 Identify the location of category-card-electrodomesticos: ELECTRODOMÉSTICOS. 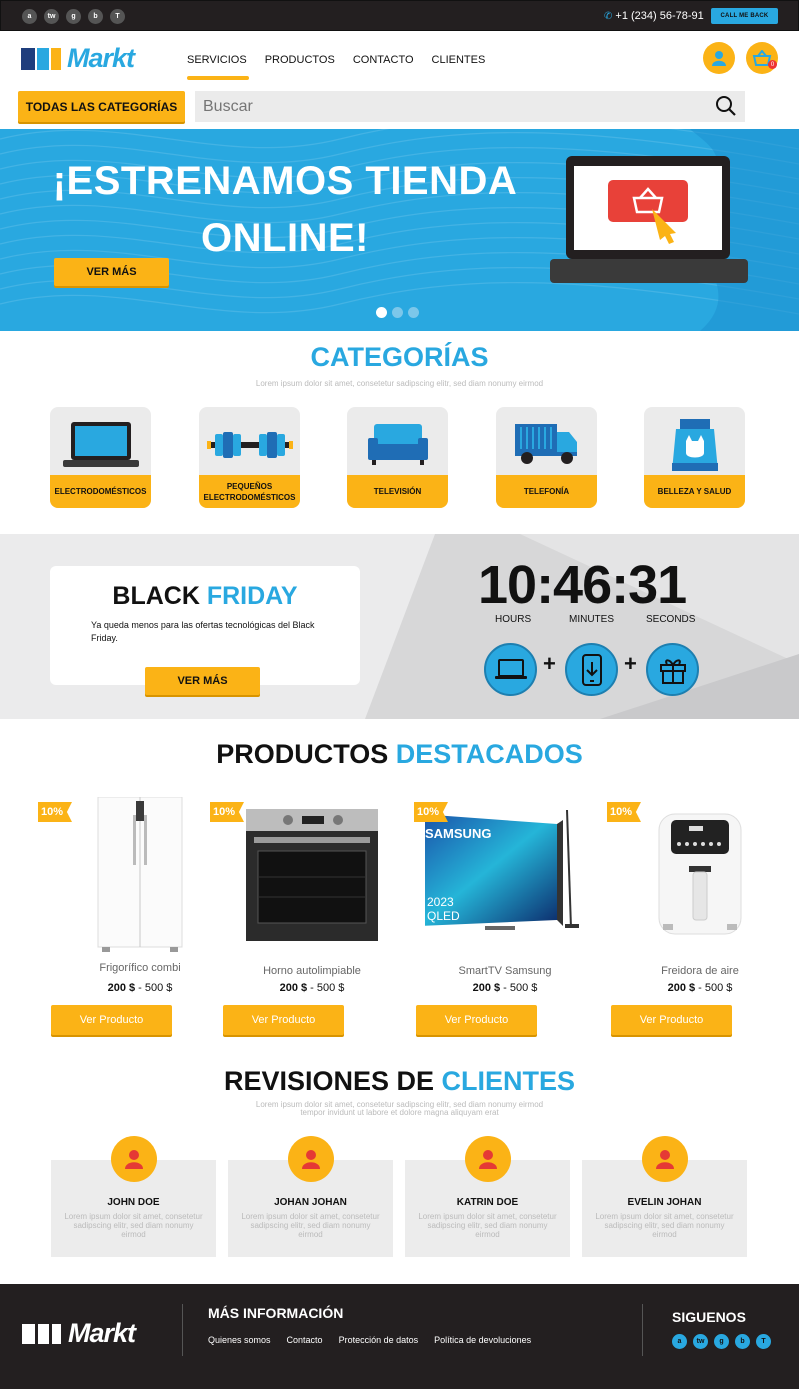
(100, 457).